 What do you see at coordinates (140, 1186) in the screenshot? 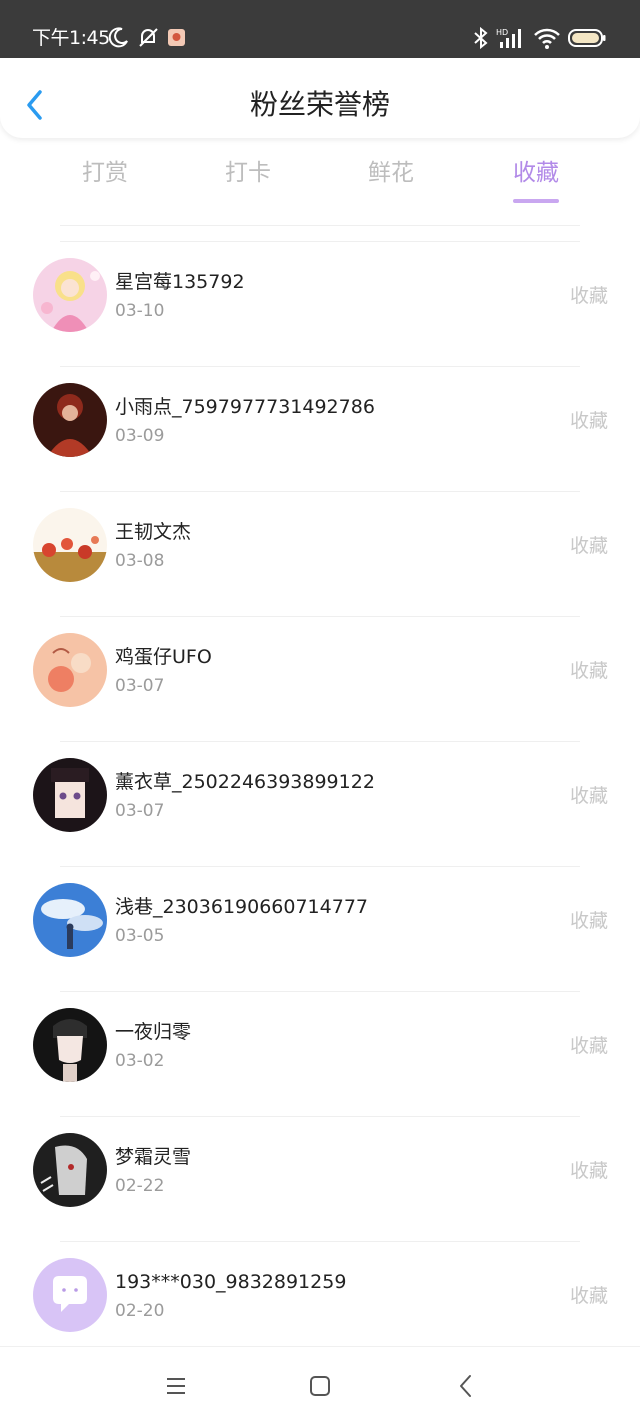
I see `fan-date: 02-22` at bounding box center [140, 1186].